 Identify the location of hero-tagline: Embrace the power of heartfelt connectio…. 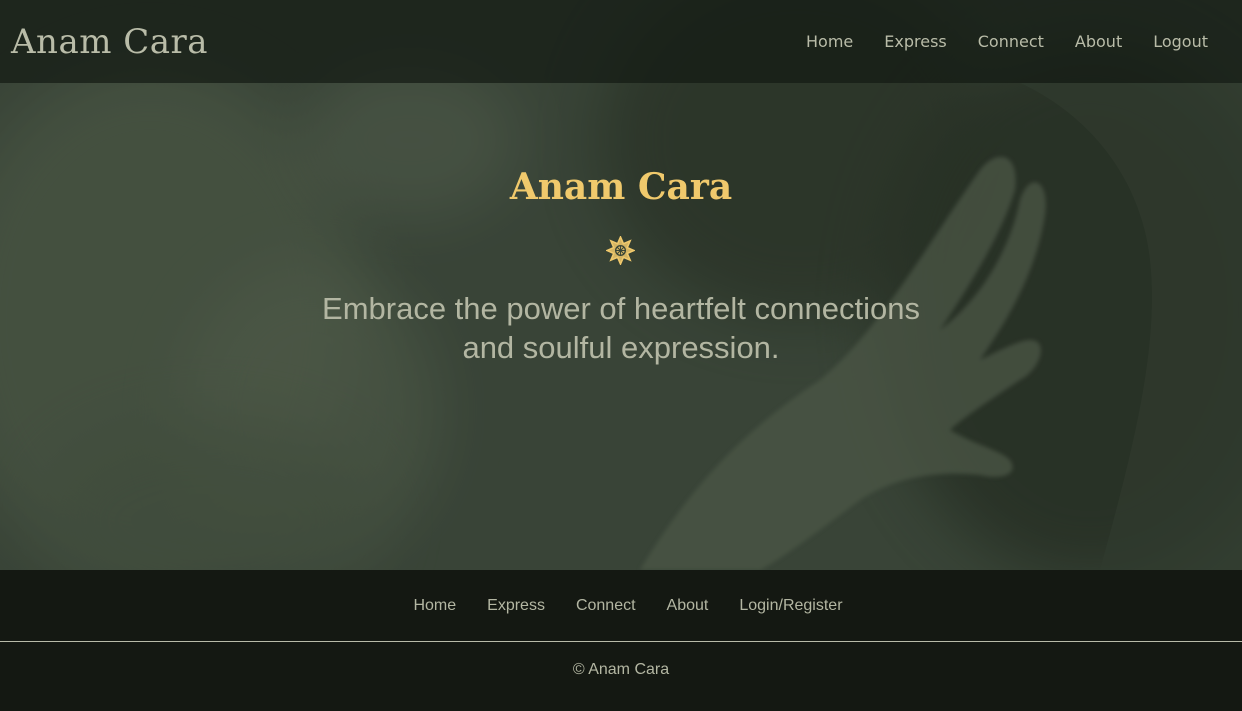
(621, 328).